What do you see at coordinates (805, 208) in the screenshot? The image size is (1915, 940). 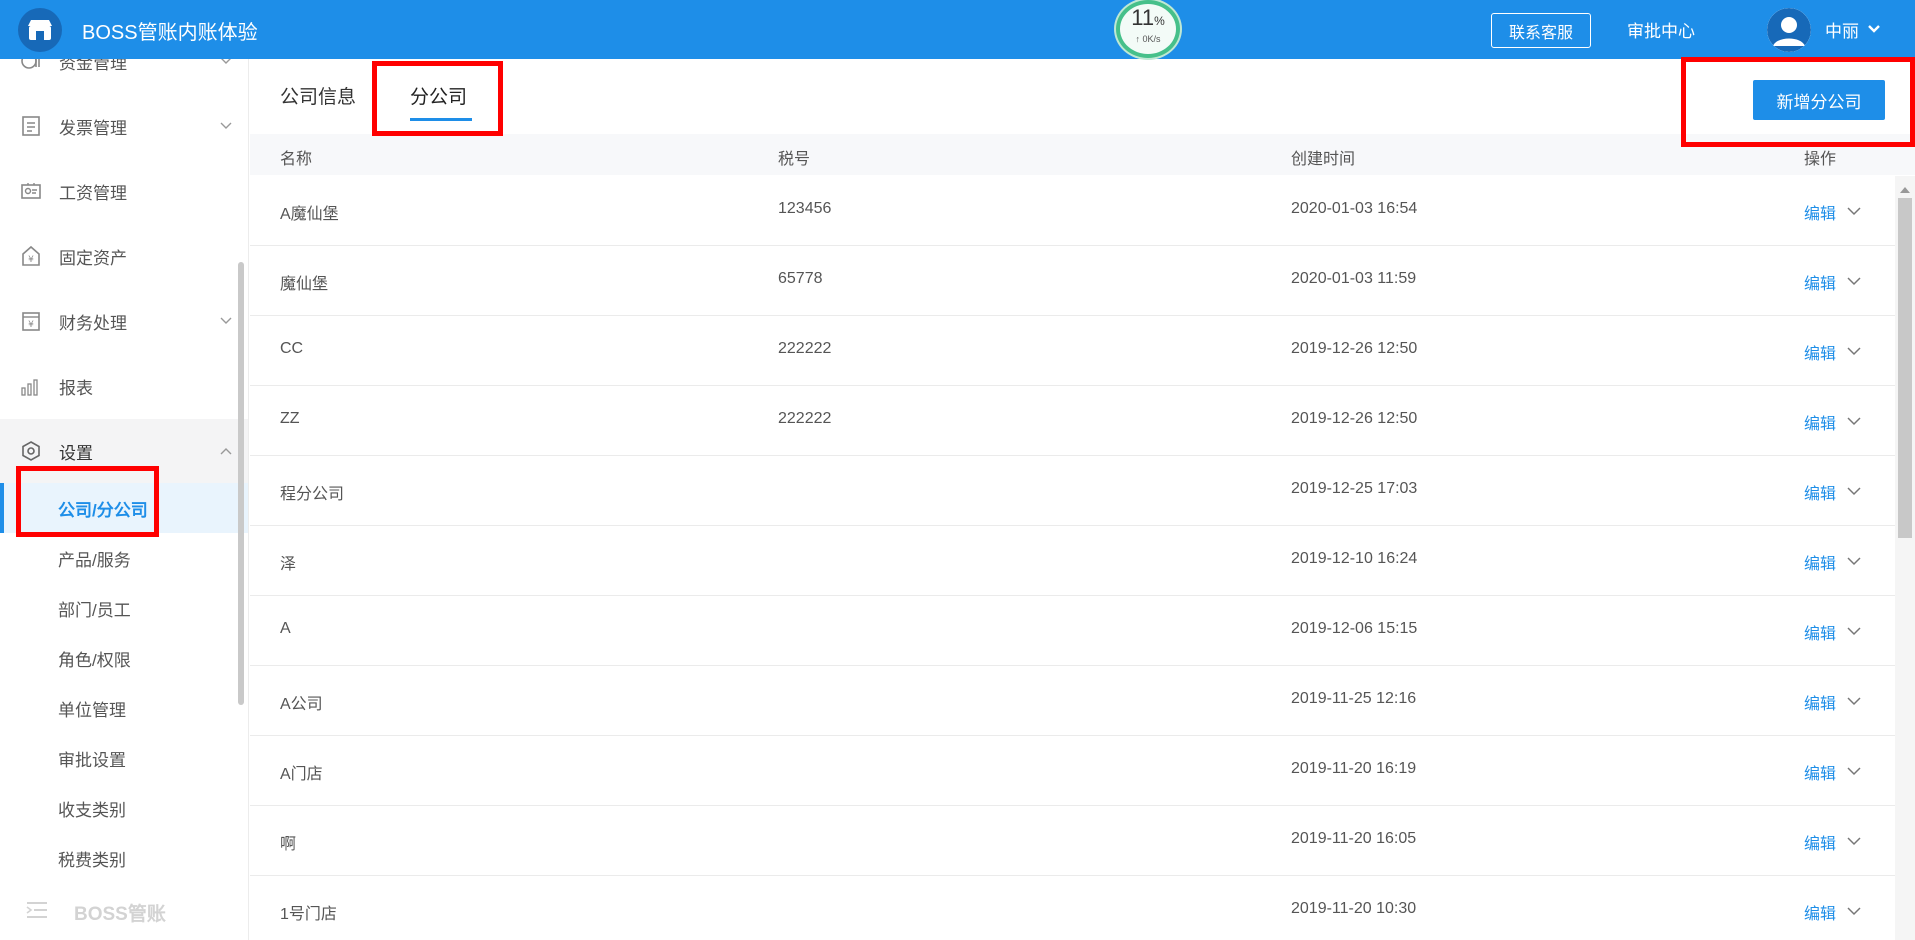 I see `cell-tax-number: 123456` at bounding box center [805, 208].